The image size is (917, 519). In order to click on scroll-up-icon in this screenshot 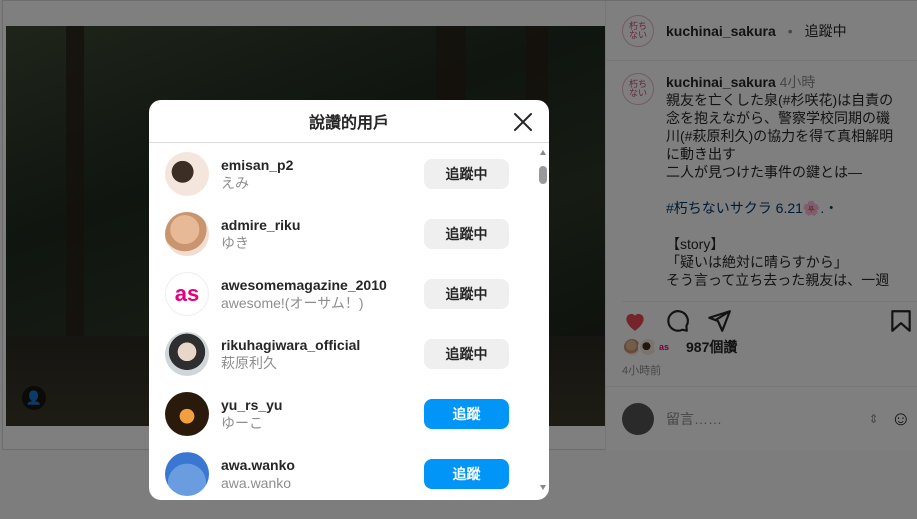, I will do `click(543, 152)`.